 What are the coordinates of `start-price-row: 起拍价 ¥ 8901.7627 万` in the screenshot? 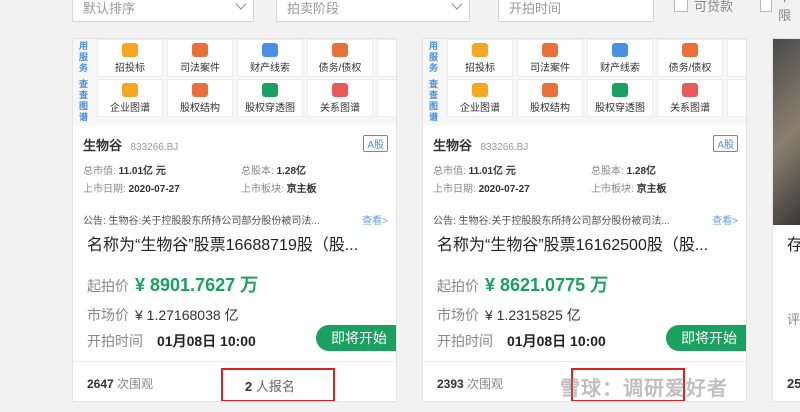 It's located at (172, 284).